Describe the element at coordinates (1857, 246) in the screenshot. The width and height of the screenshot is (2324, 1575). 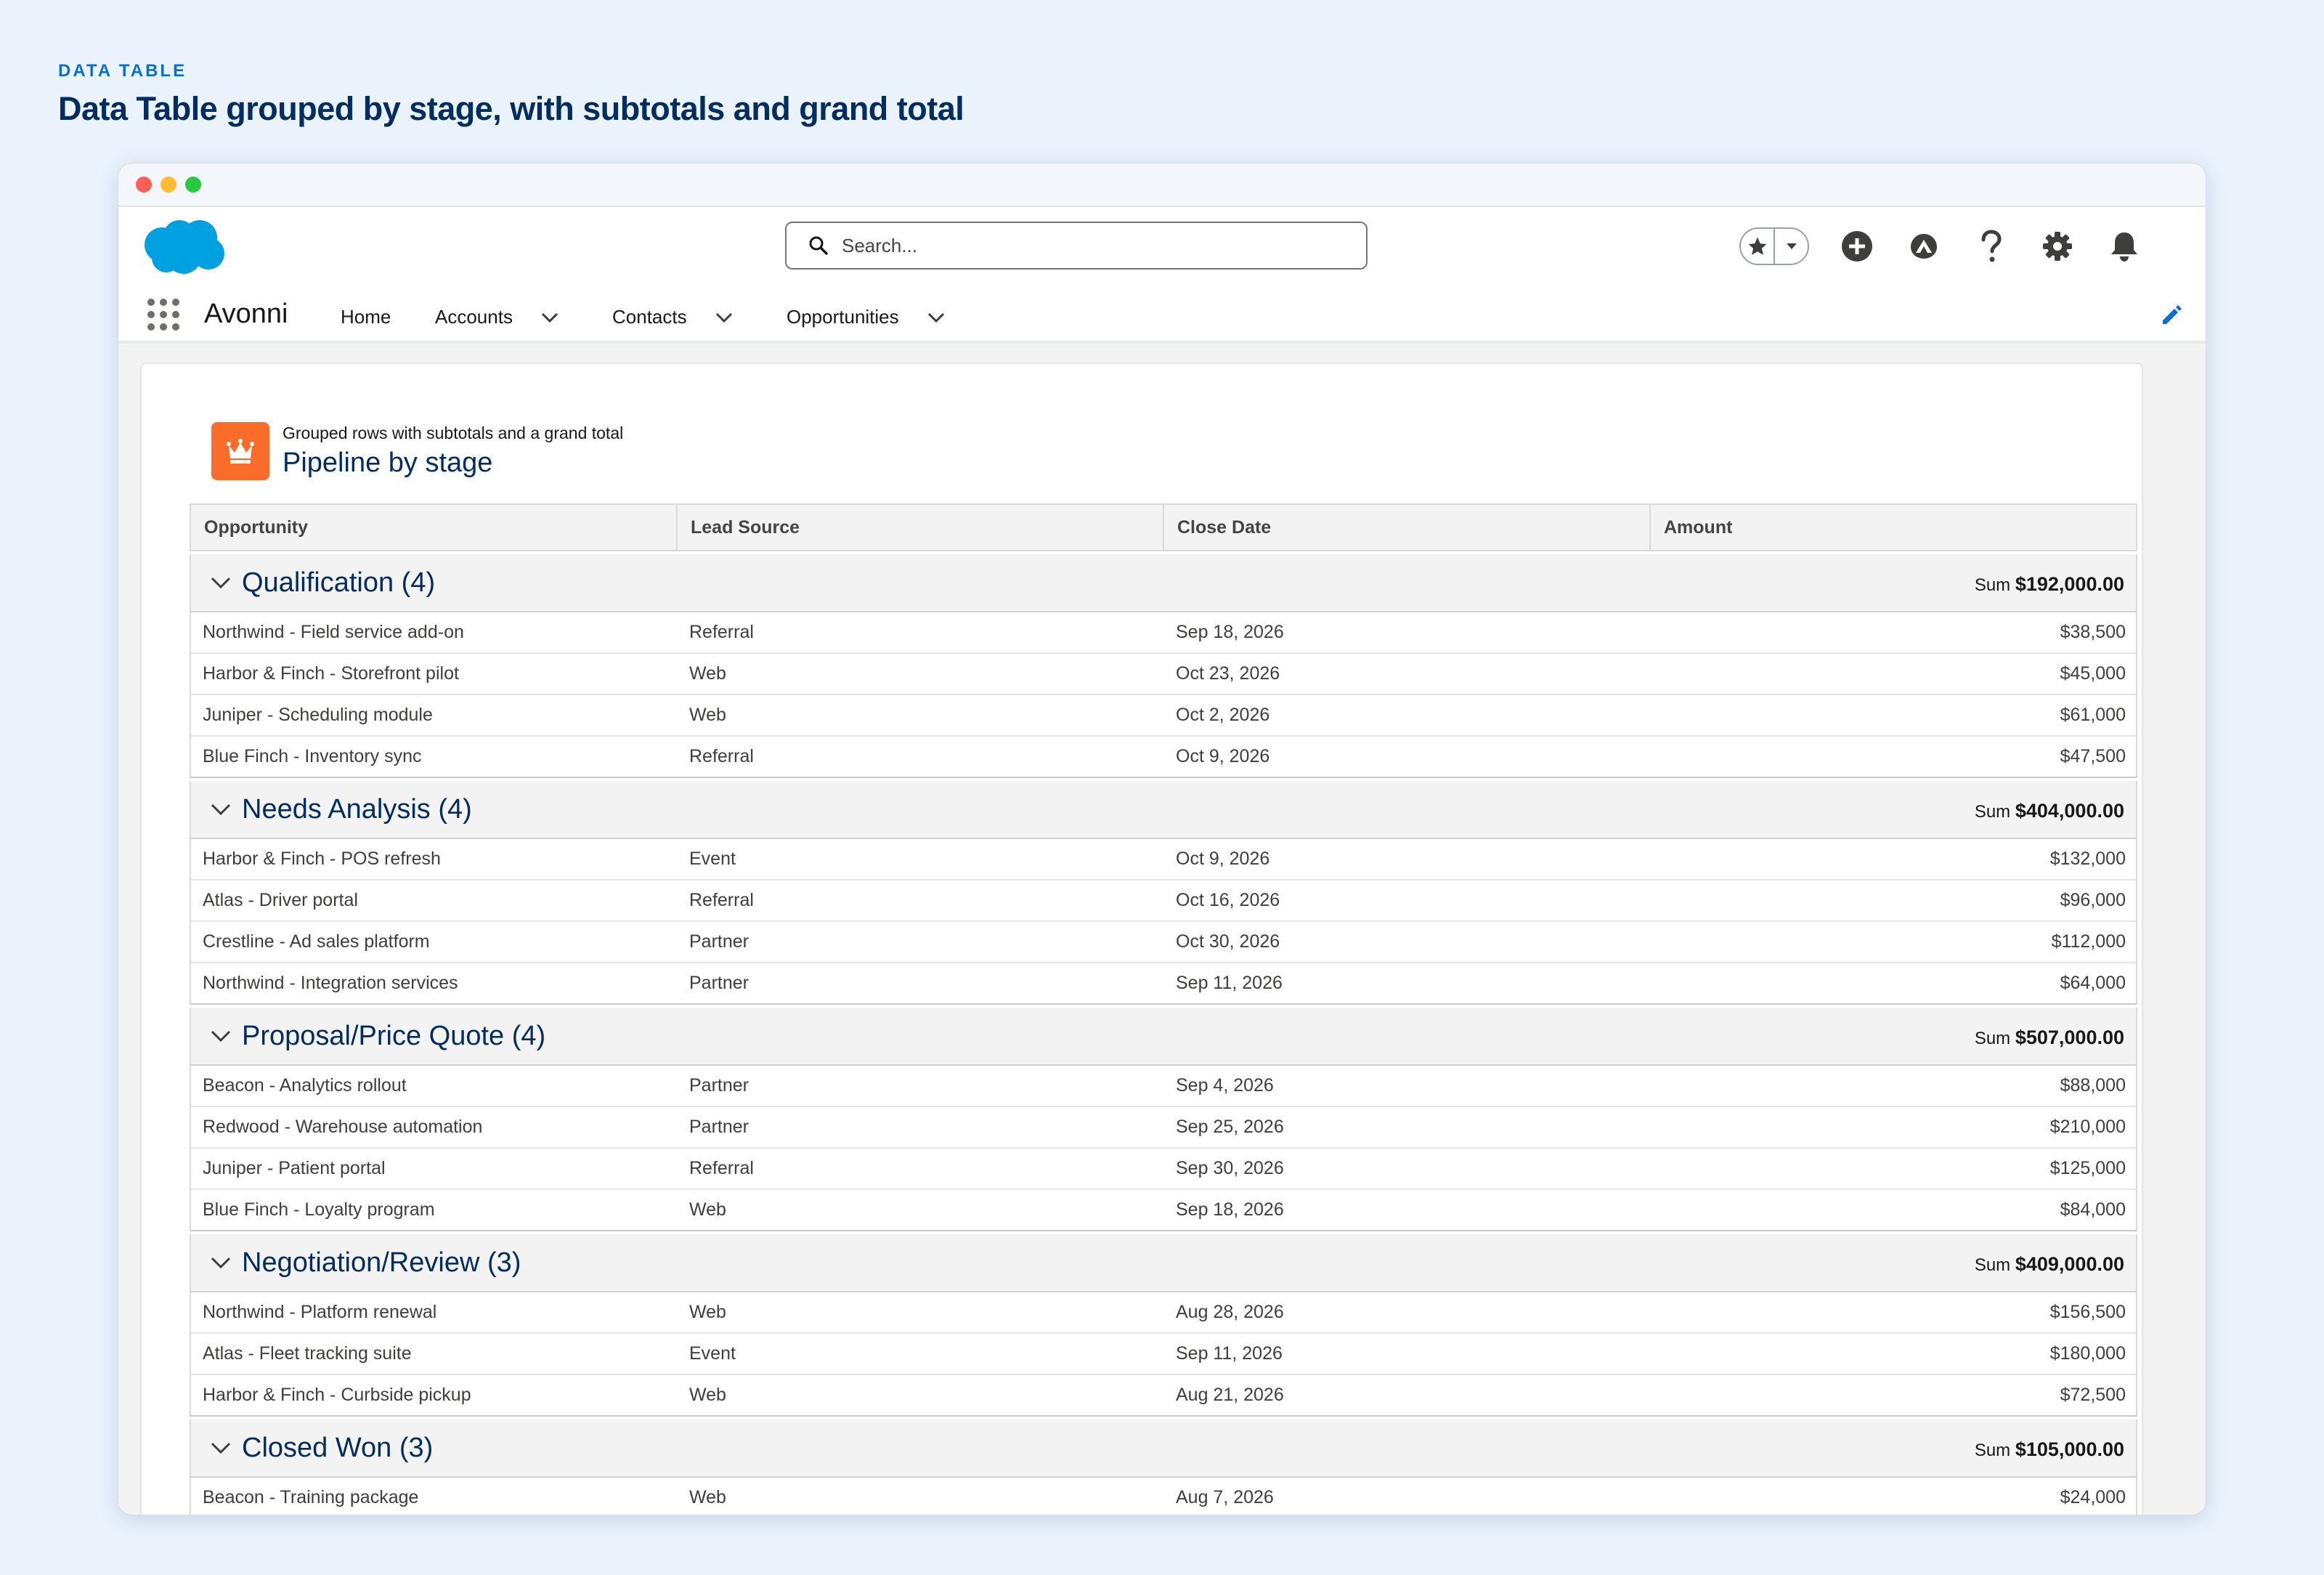
I see `global-actions-button` at that location.